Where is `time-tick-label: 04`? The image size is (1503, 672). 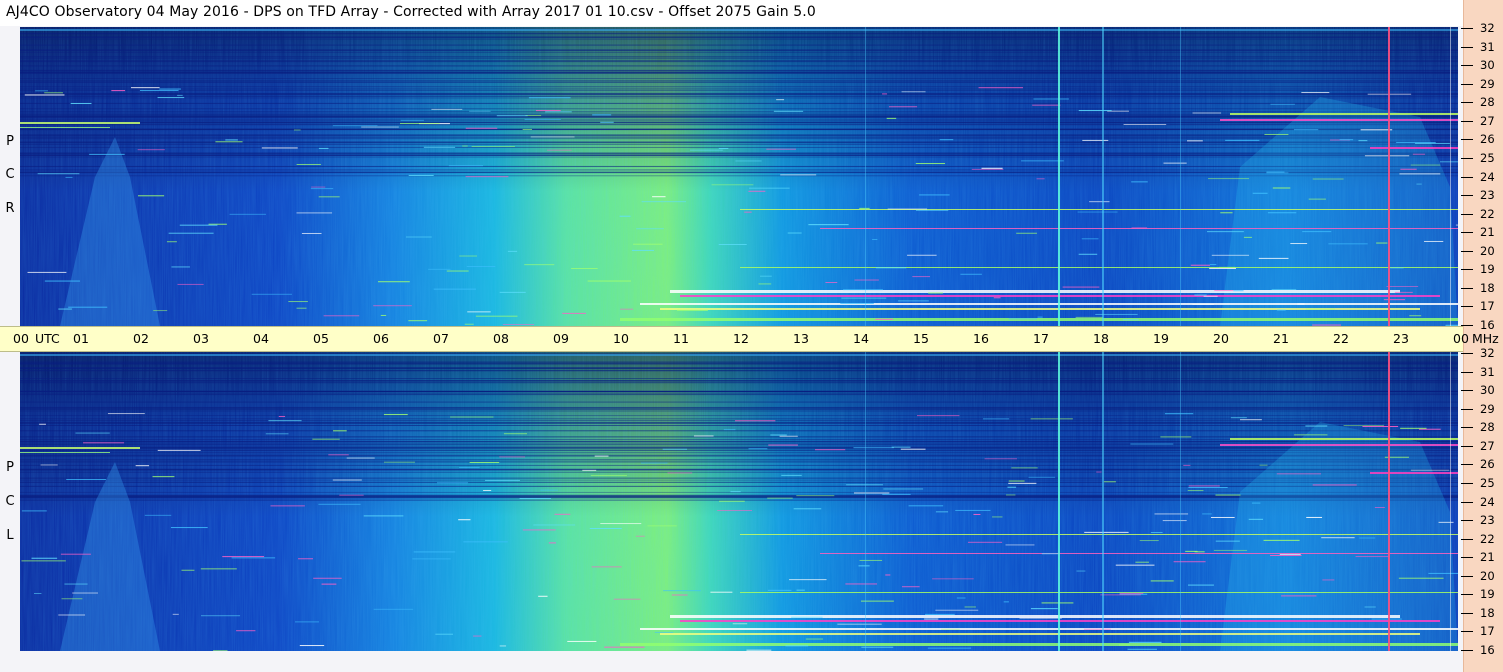
time-tick-label: 04 is located at coordinates (261, 338).